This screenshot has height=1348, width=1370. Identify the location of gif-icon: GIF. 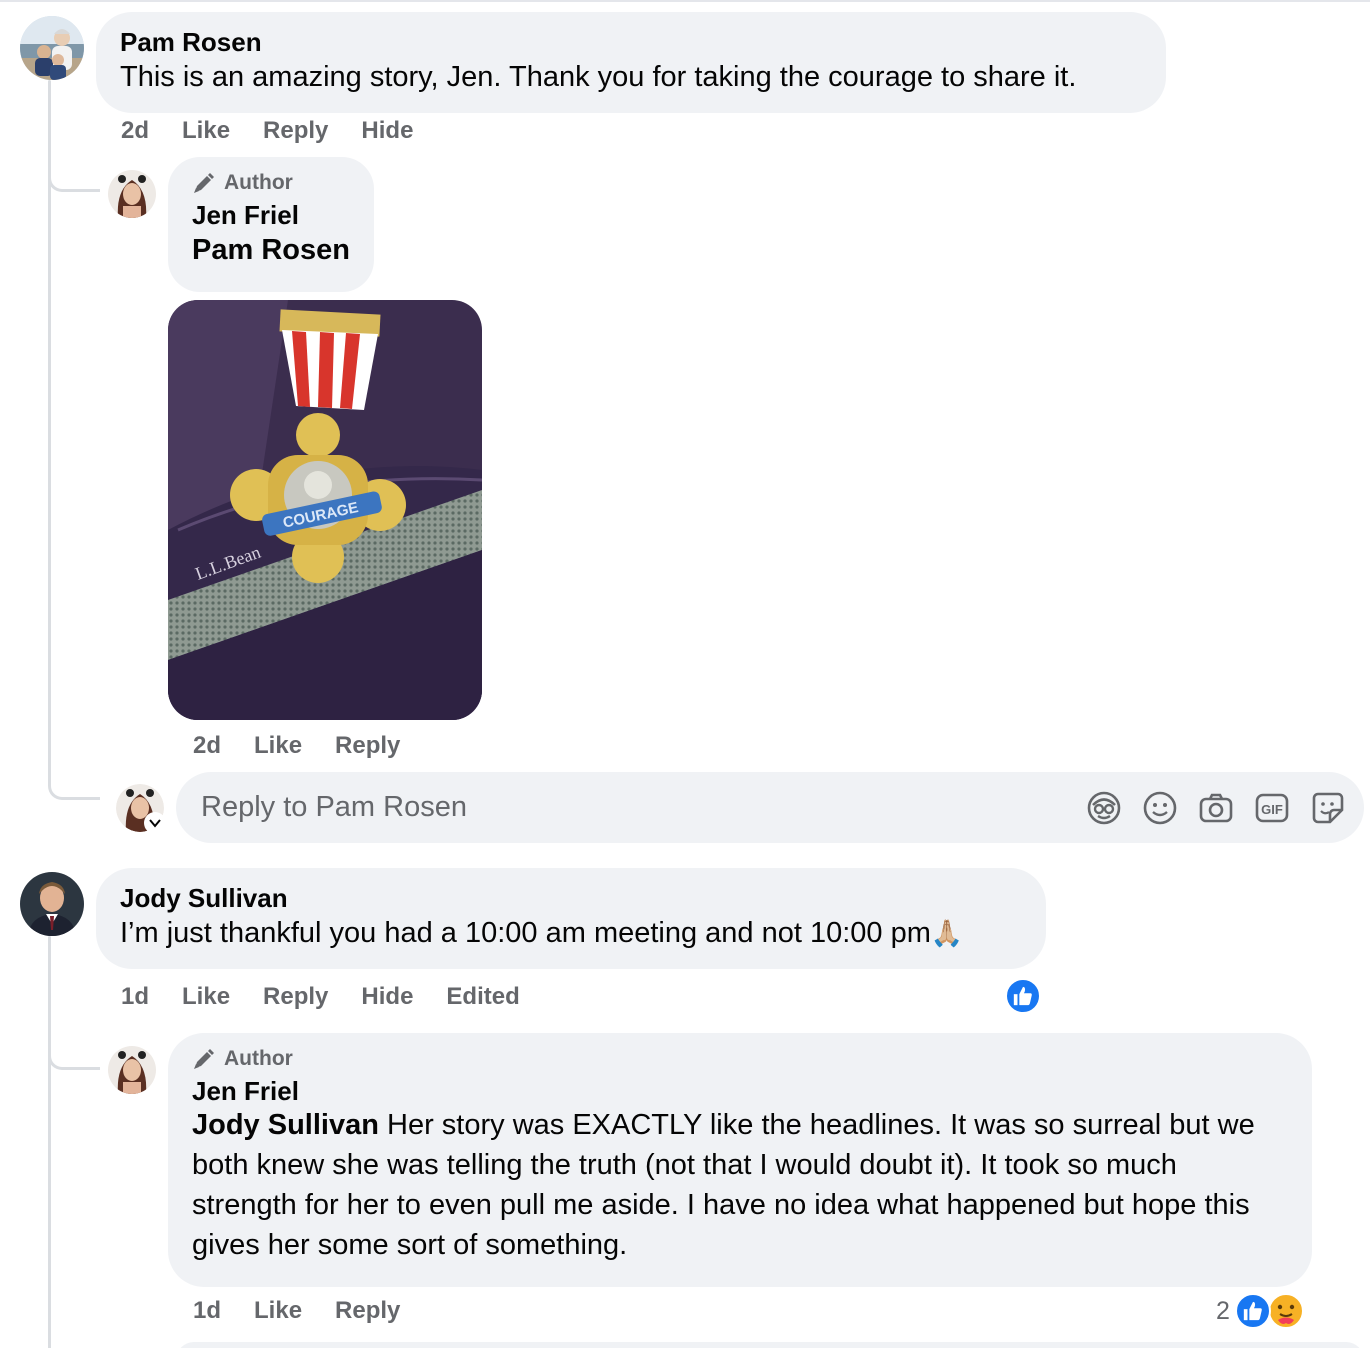
(1272, 808).